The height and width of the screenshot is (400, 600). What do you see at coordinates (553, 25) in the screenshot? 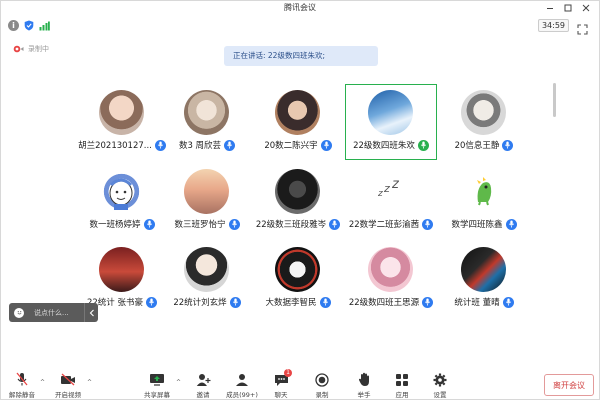
I see `meeting-timer: 34:59` at bounding box center [553, 25].